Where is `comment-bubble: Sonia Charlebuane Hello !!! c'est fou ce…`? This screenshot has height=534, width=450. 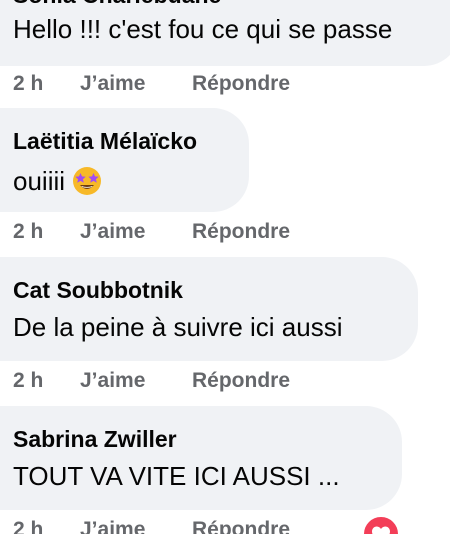 comment-bubble: Sonia Charlebuane Hello !!! c'est fou ce… is located at coordinates (225, 33).